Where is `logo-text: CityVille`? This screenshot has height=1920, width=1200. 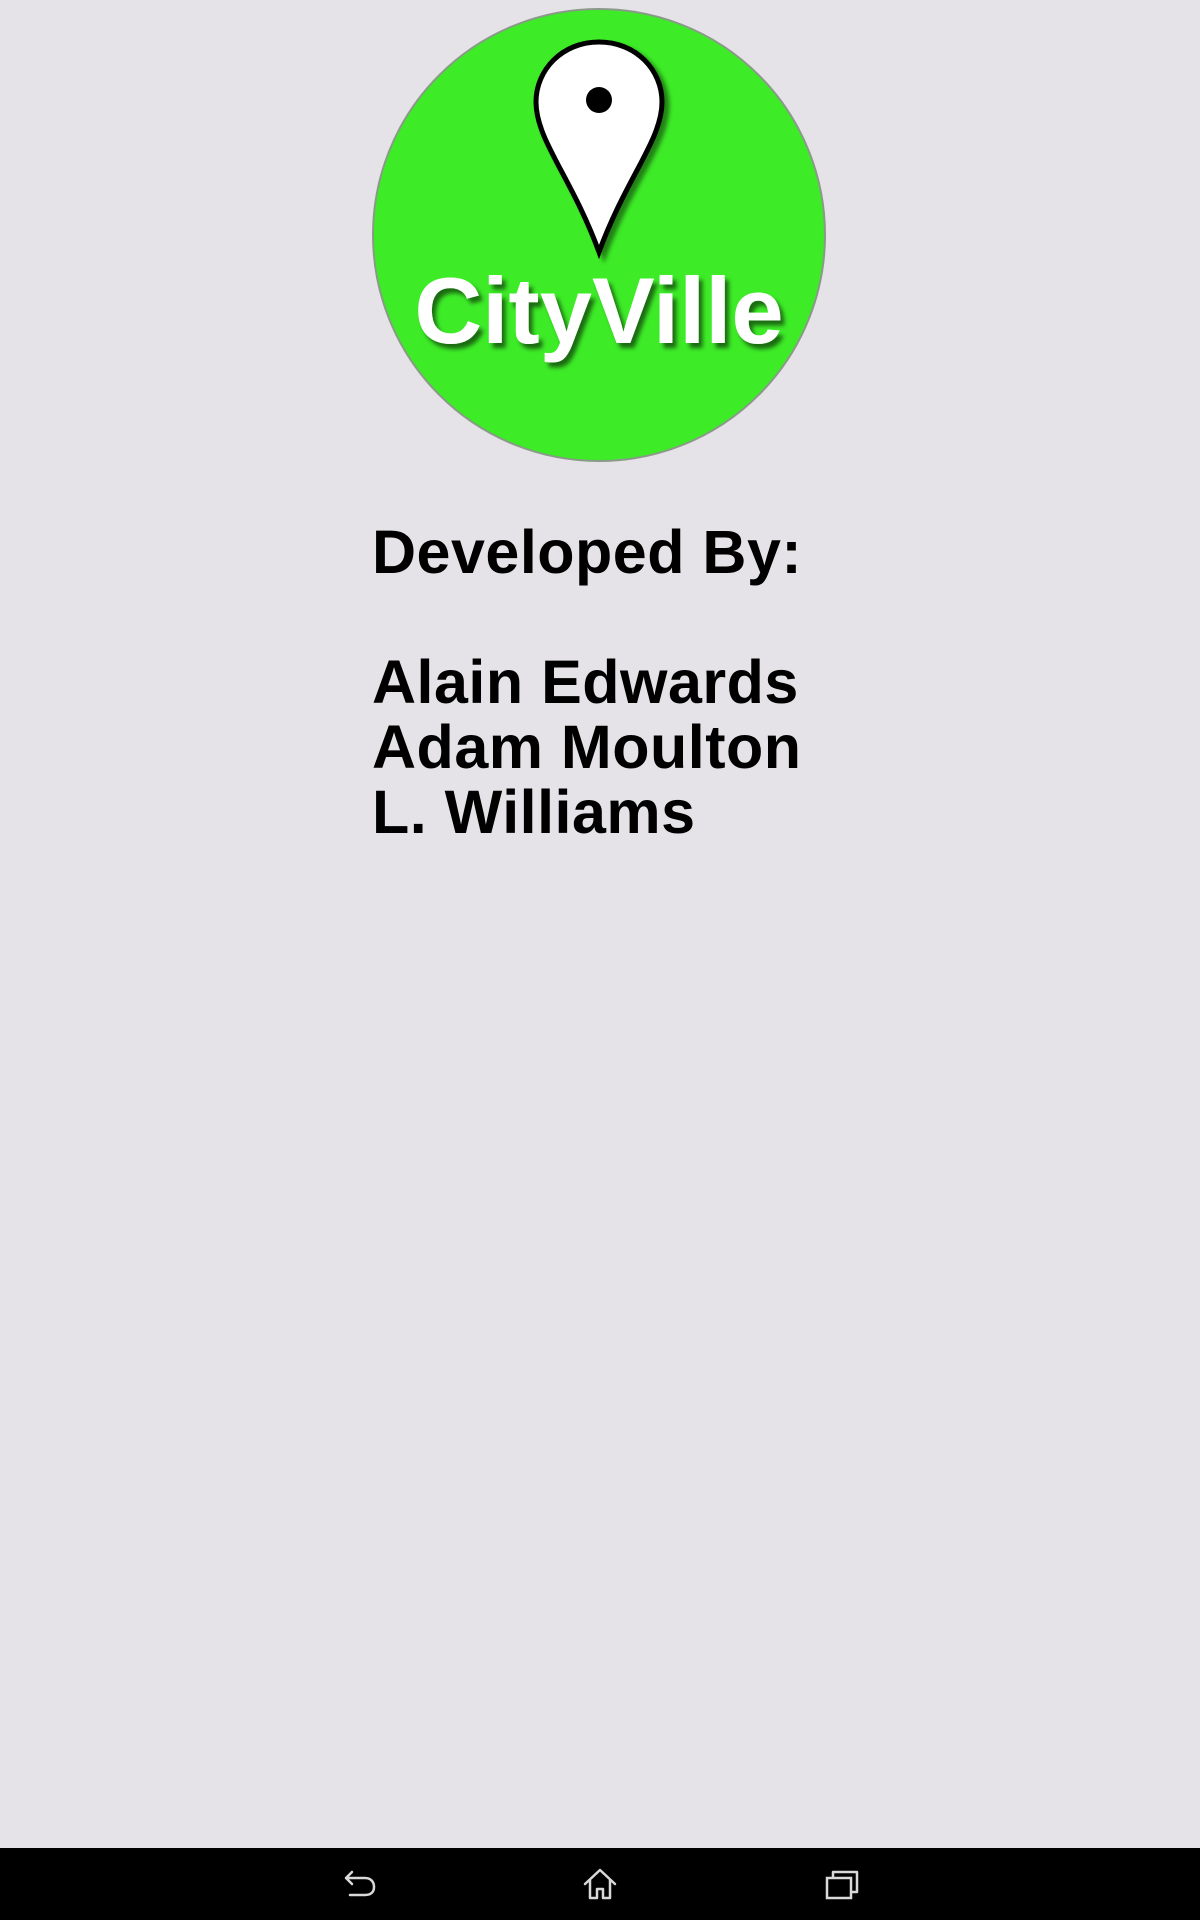
logo-text: CityVille is located at coordinates (598, 310).